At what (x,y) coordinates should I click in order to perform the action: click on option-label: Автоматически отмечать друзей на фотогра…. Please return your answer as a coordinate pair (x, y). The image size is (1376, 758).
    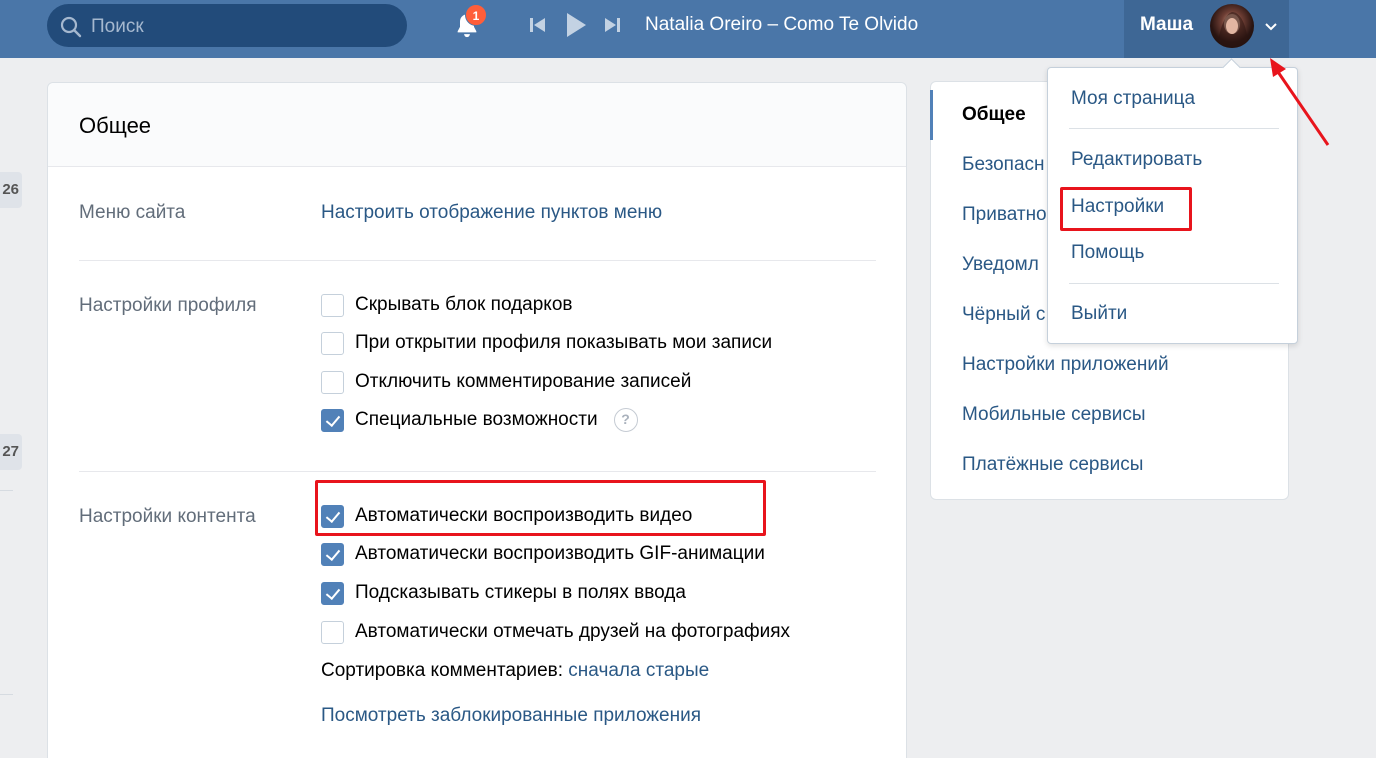
    Looking at the image, I should click on (573, 631).